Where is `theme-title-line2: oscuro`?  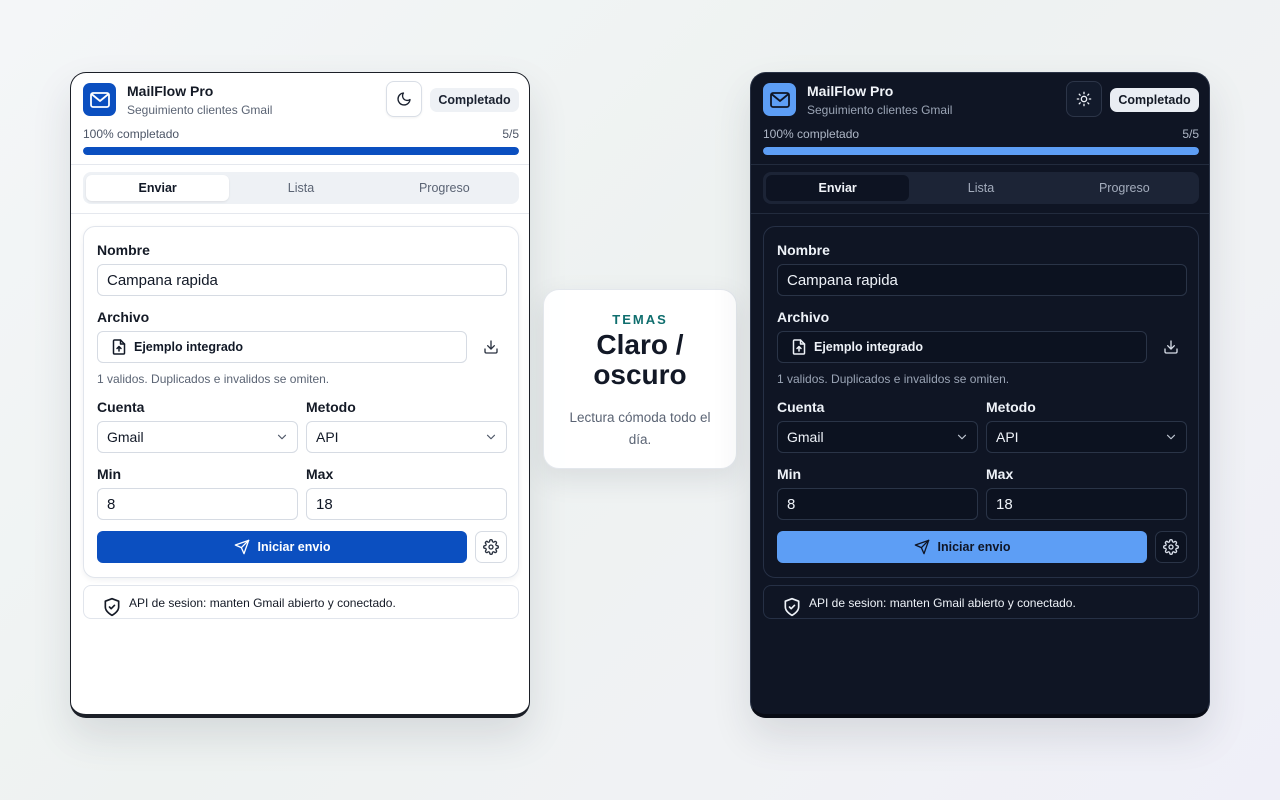 theme-title-line2: oscuro is located at coordinates (640, 374).